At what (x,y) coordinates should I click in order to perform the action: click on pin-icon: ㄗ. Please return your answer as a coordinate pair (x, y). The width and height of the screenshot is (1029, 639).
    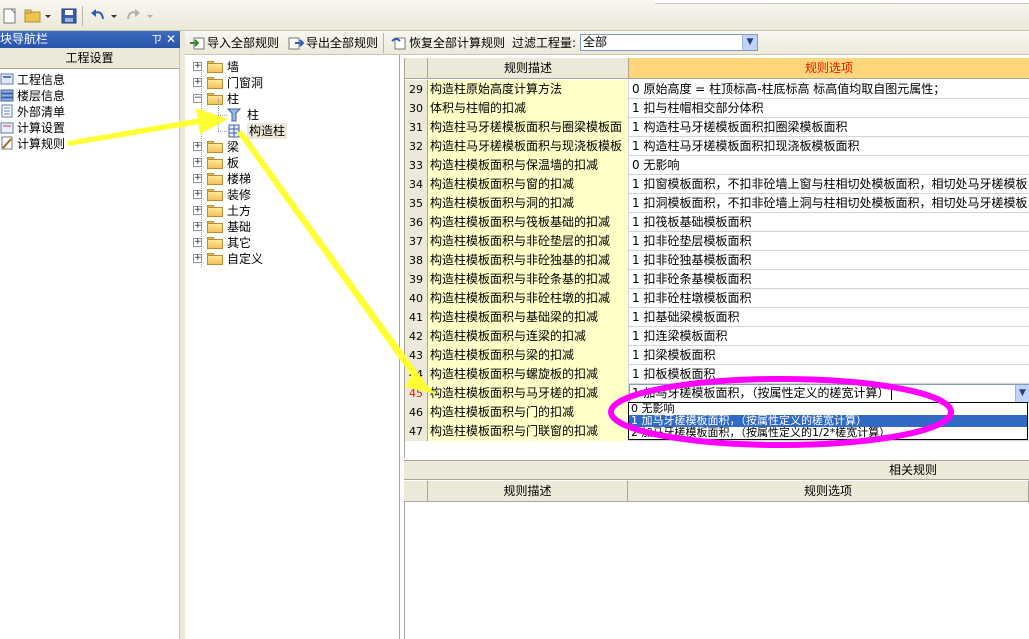
    Looking at the image, I should click on (156, 39).